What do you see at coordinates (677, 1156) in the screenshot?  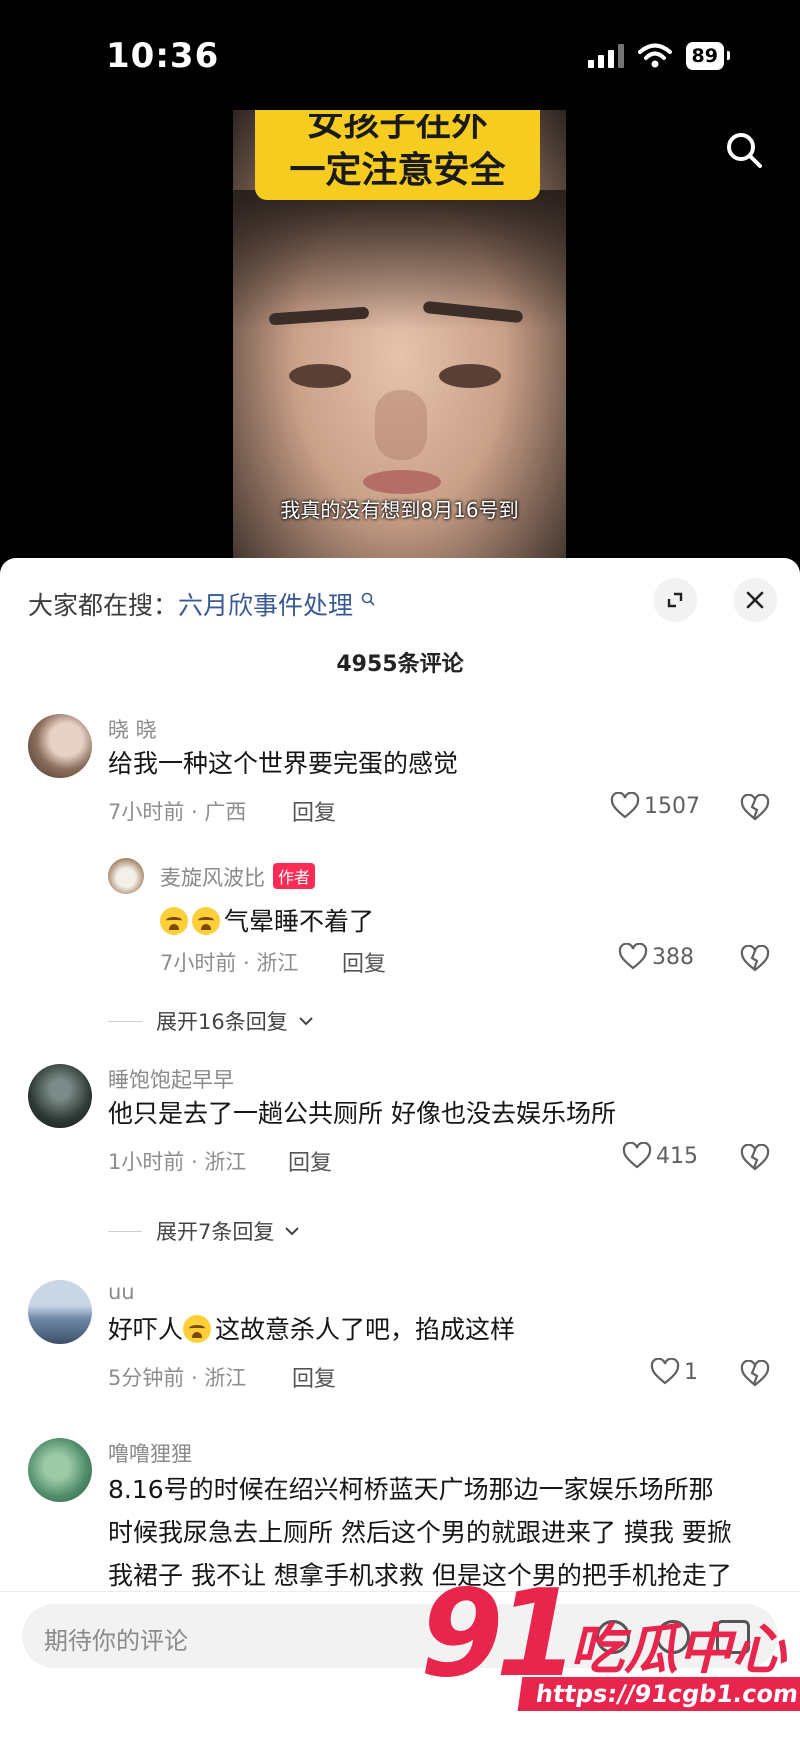 I see `like-count: 415` at bounding box center [677, 1156].